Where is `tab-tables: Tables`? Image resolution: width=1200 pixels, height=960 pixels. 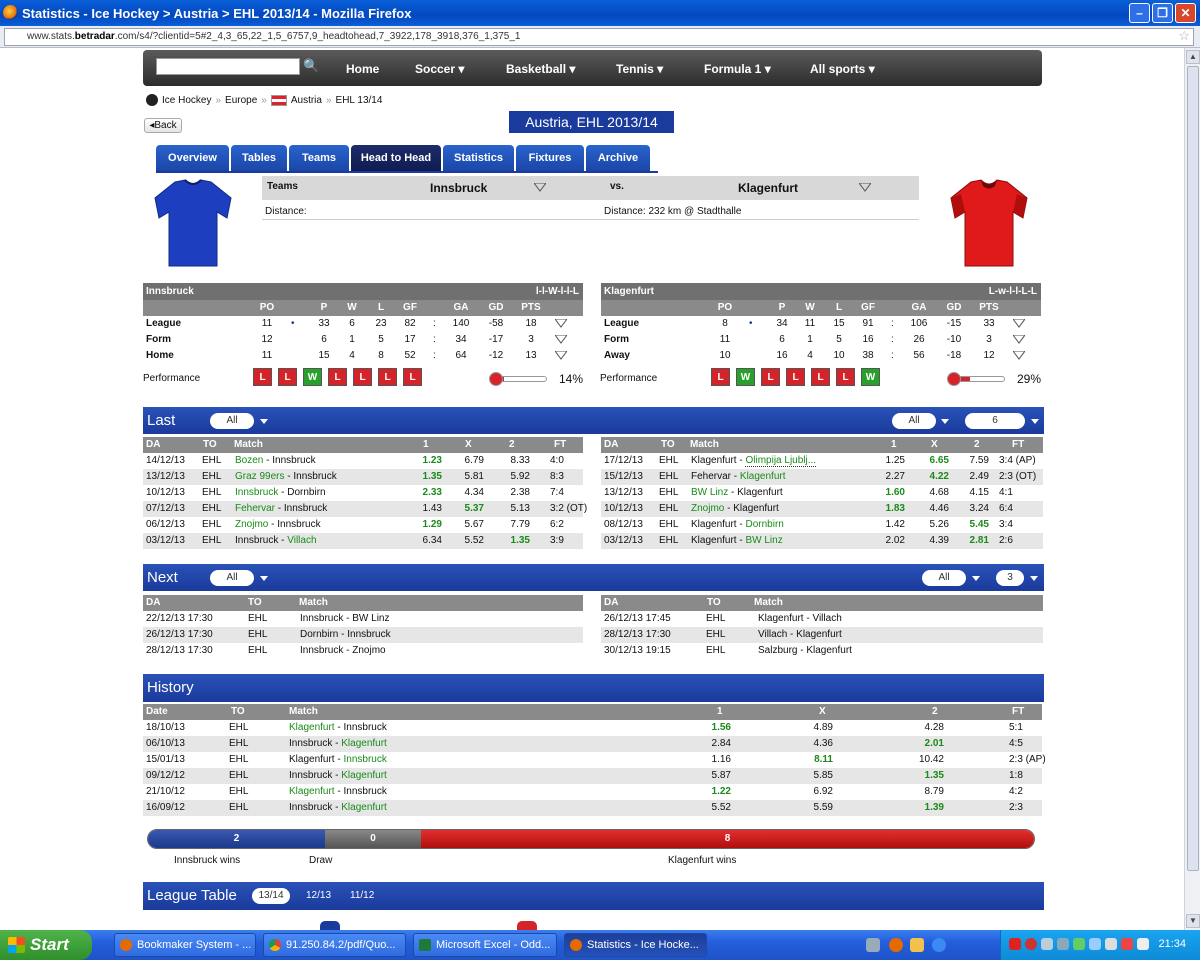
tab-tables: Tables is located at coordinates (259, 158).